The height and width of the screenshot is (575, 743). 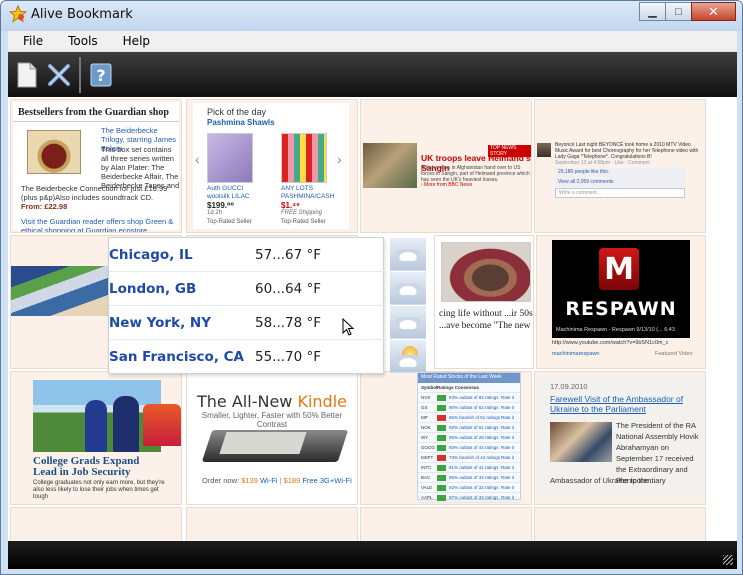 What do you see at coordinates (469, 438) in the screenshot?
I see `stock-row: WY 96% outlast of 28 ratings Rate it` at bounding box center [469, 438].